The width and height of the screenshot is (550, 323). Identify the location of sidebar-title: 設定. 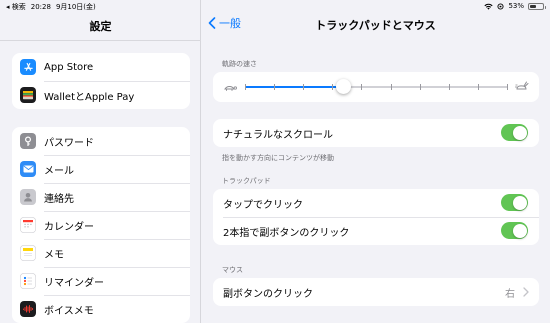
(100, 26).